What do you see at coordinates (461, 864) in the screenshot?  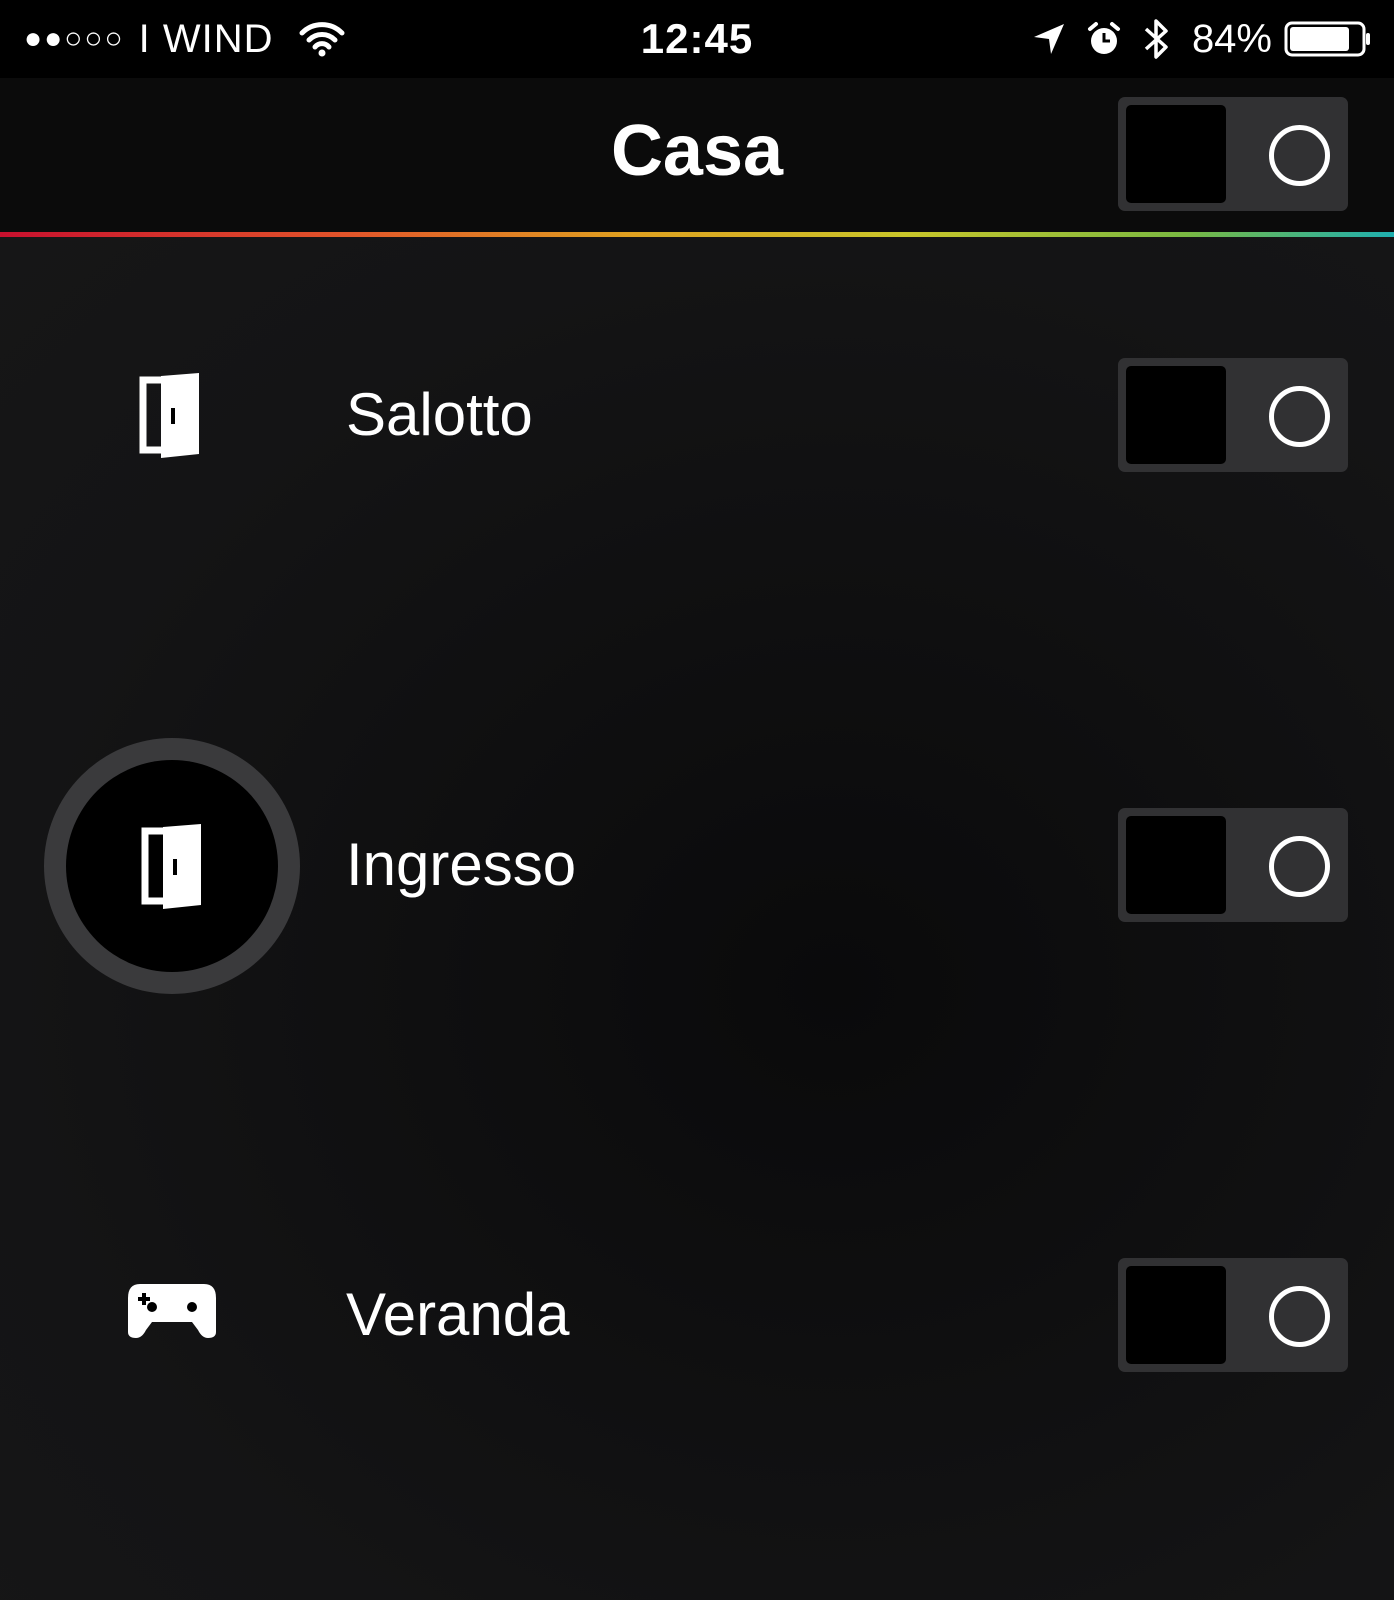 I see `room-label: Ingresso` at bounding box center [461, 864].